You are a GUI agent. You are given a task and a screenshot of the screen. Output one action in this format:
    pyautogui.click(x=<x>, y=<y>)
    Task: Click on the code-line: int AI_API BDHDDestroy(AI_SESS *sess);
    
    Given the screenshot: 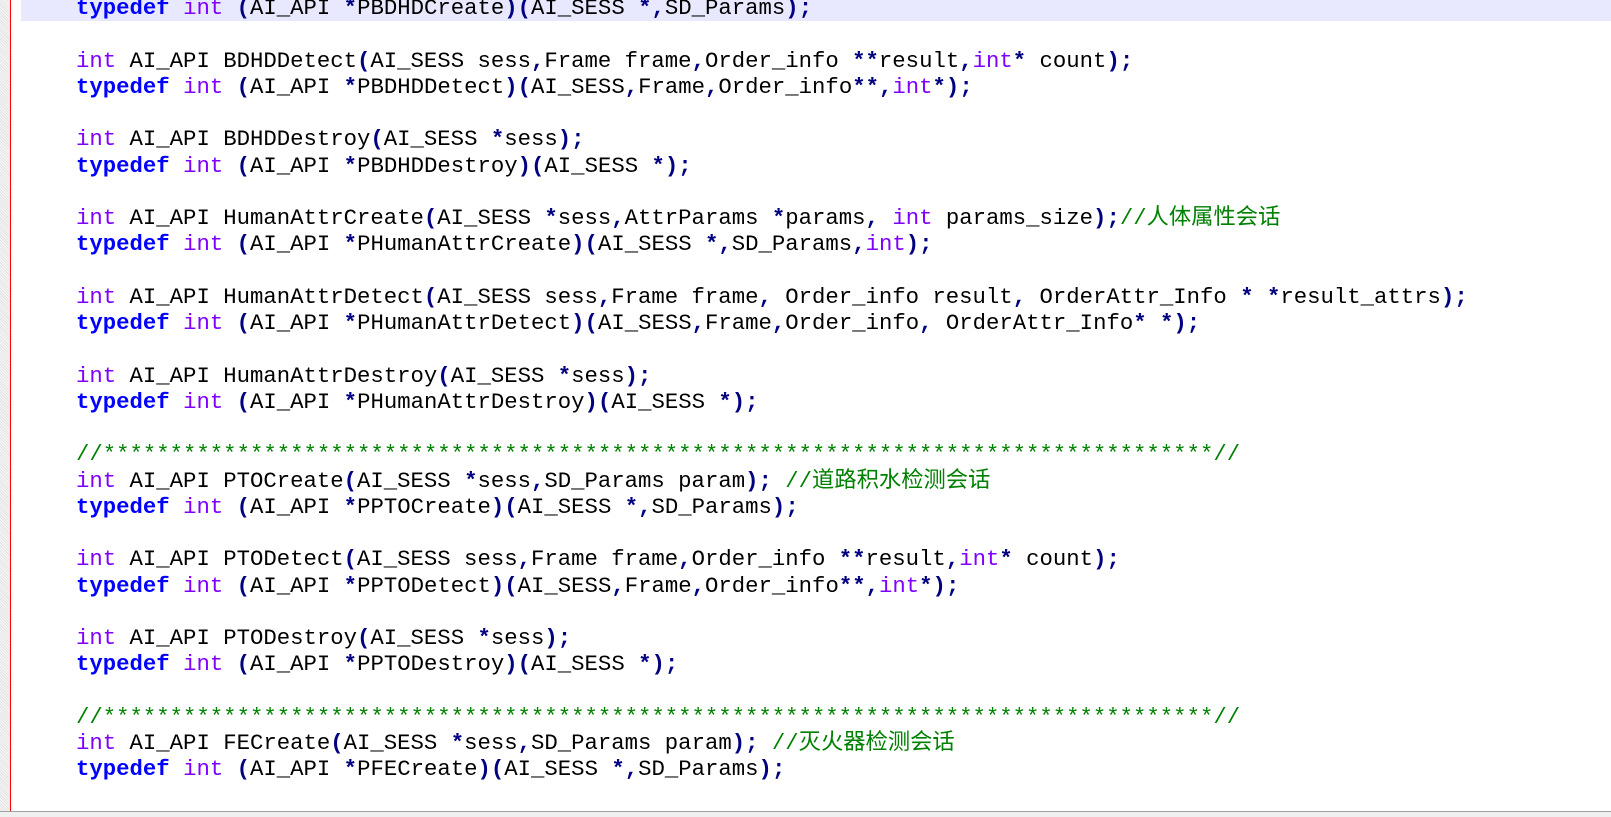 What is the action you would take?
    pyautogui.click(x=816, y=139)
    